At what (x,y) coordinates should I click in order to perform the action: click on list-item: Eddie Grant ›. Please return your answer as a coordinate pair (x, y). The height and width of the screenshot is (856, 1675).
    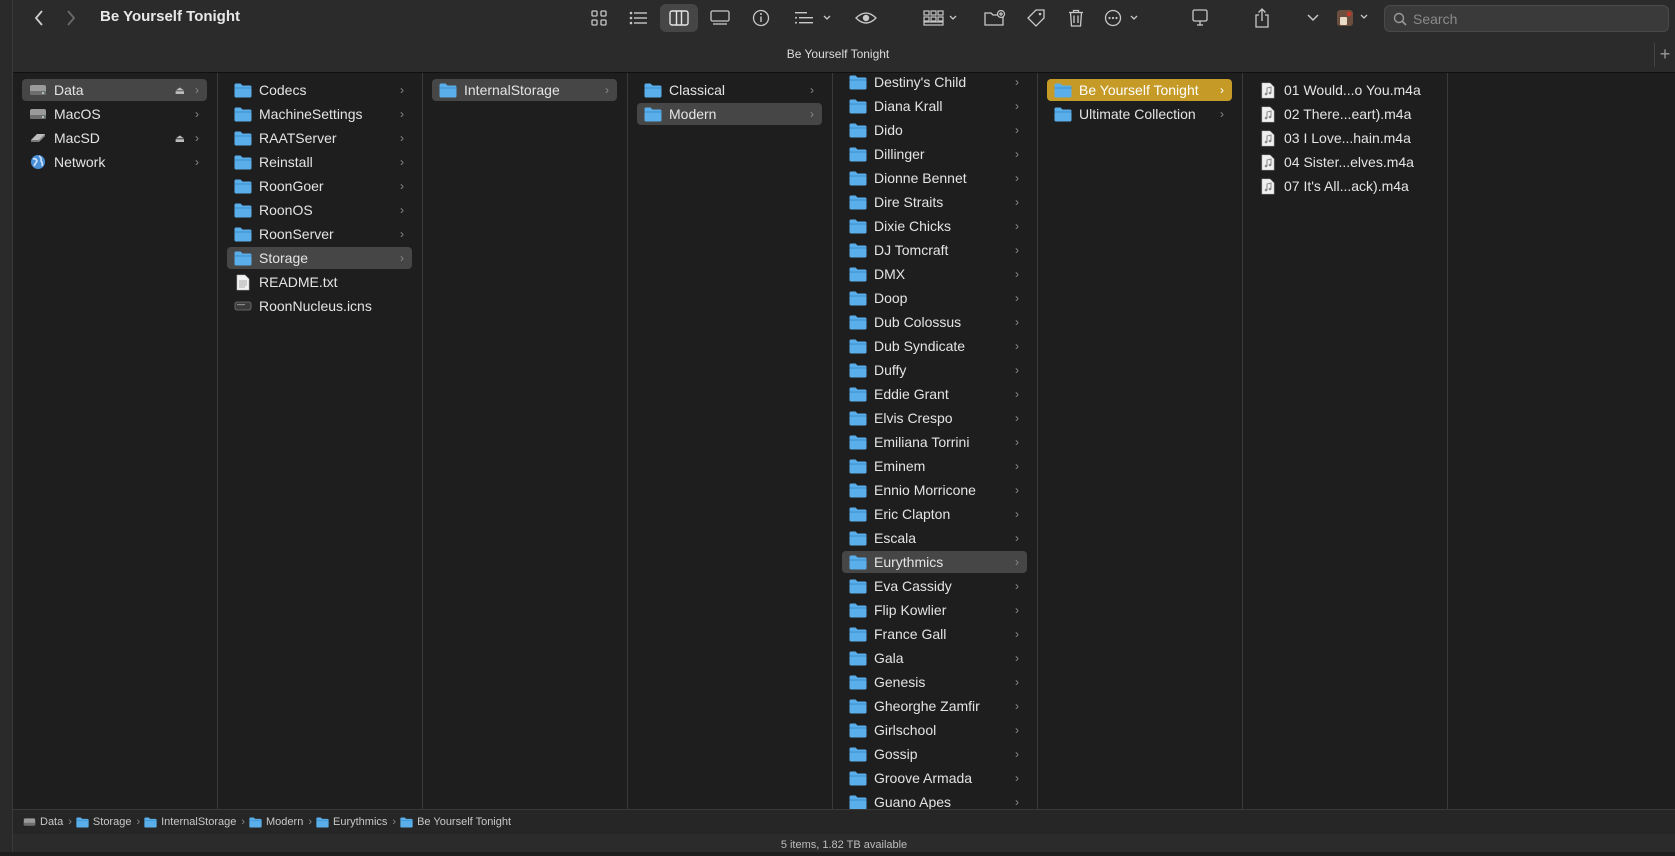
    Looking at the image, I should click on (934, 394).